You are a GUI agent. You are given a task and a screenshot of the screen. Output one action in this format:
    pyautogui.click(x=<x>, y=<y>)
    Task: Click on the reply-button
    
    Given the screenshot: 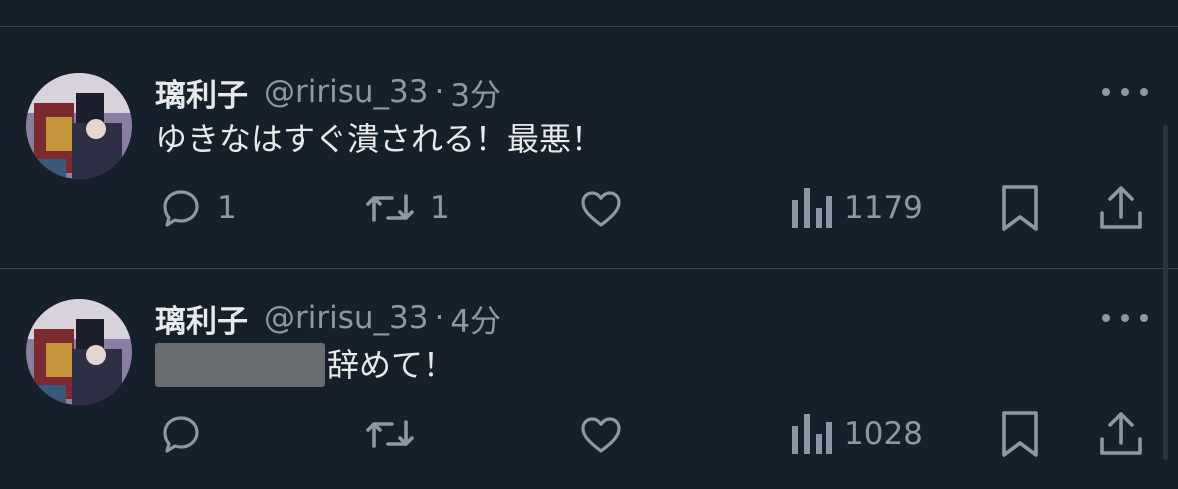 What is the action you would take?
    pyautogui.click(x=187, y=434)
    